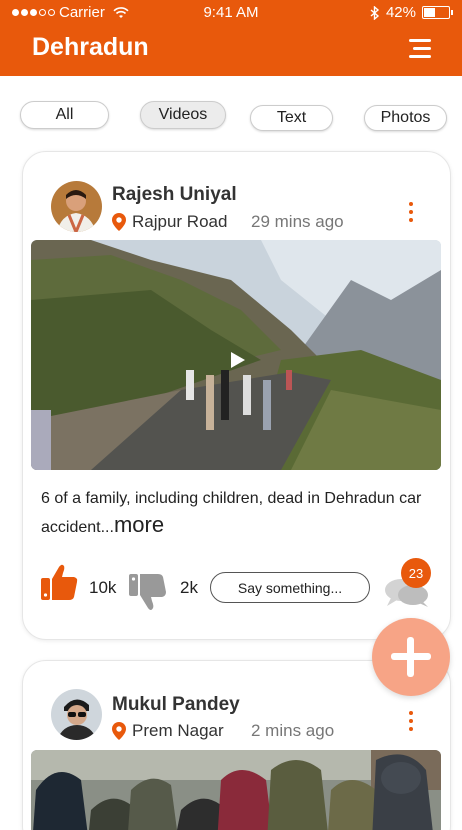 The height and width of the screenshot is (830, 462). I want to click on tab-label: Text, so click(291, 117).